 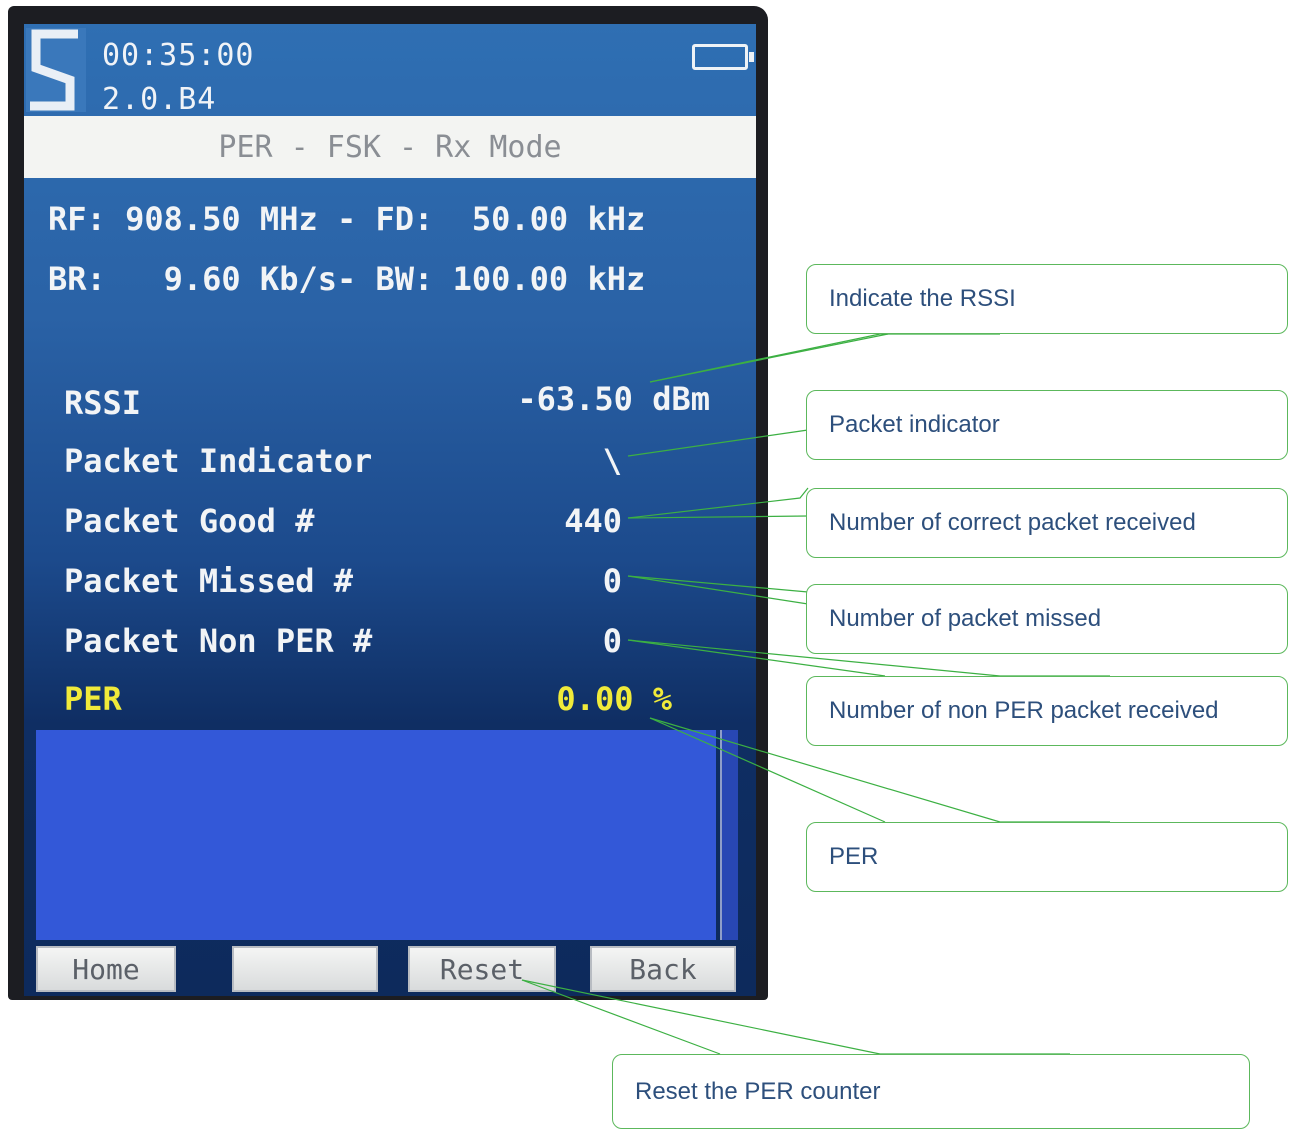 I want to click on battery-icon, so click(x=723, y=57).